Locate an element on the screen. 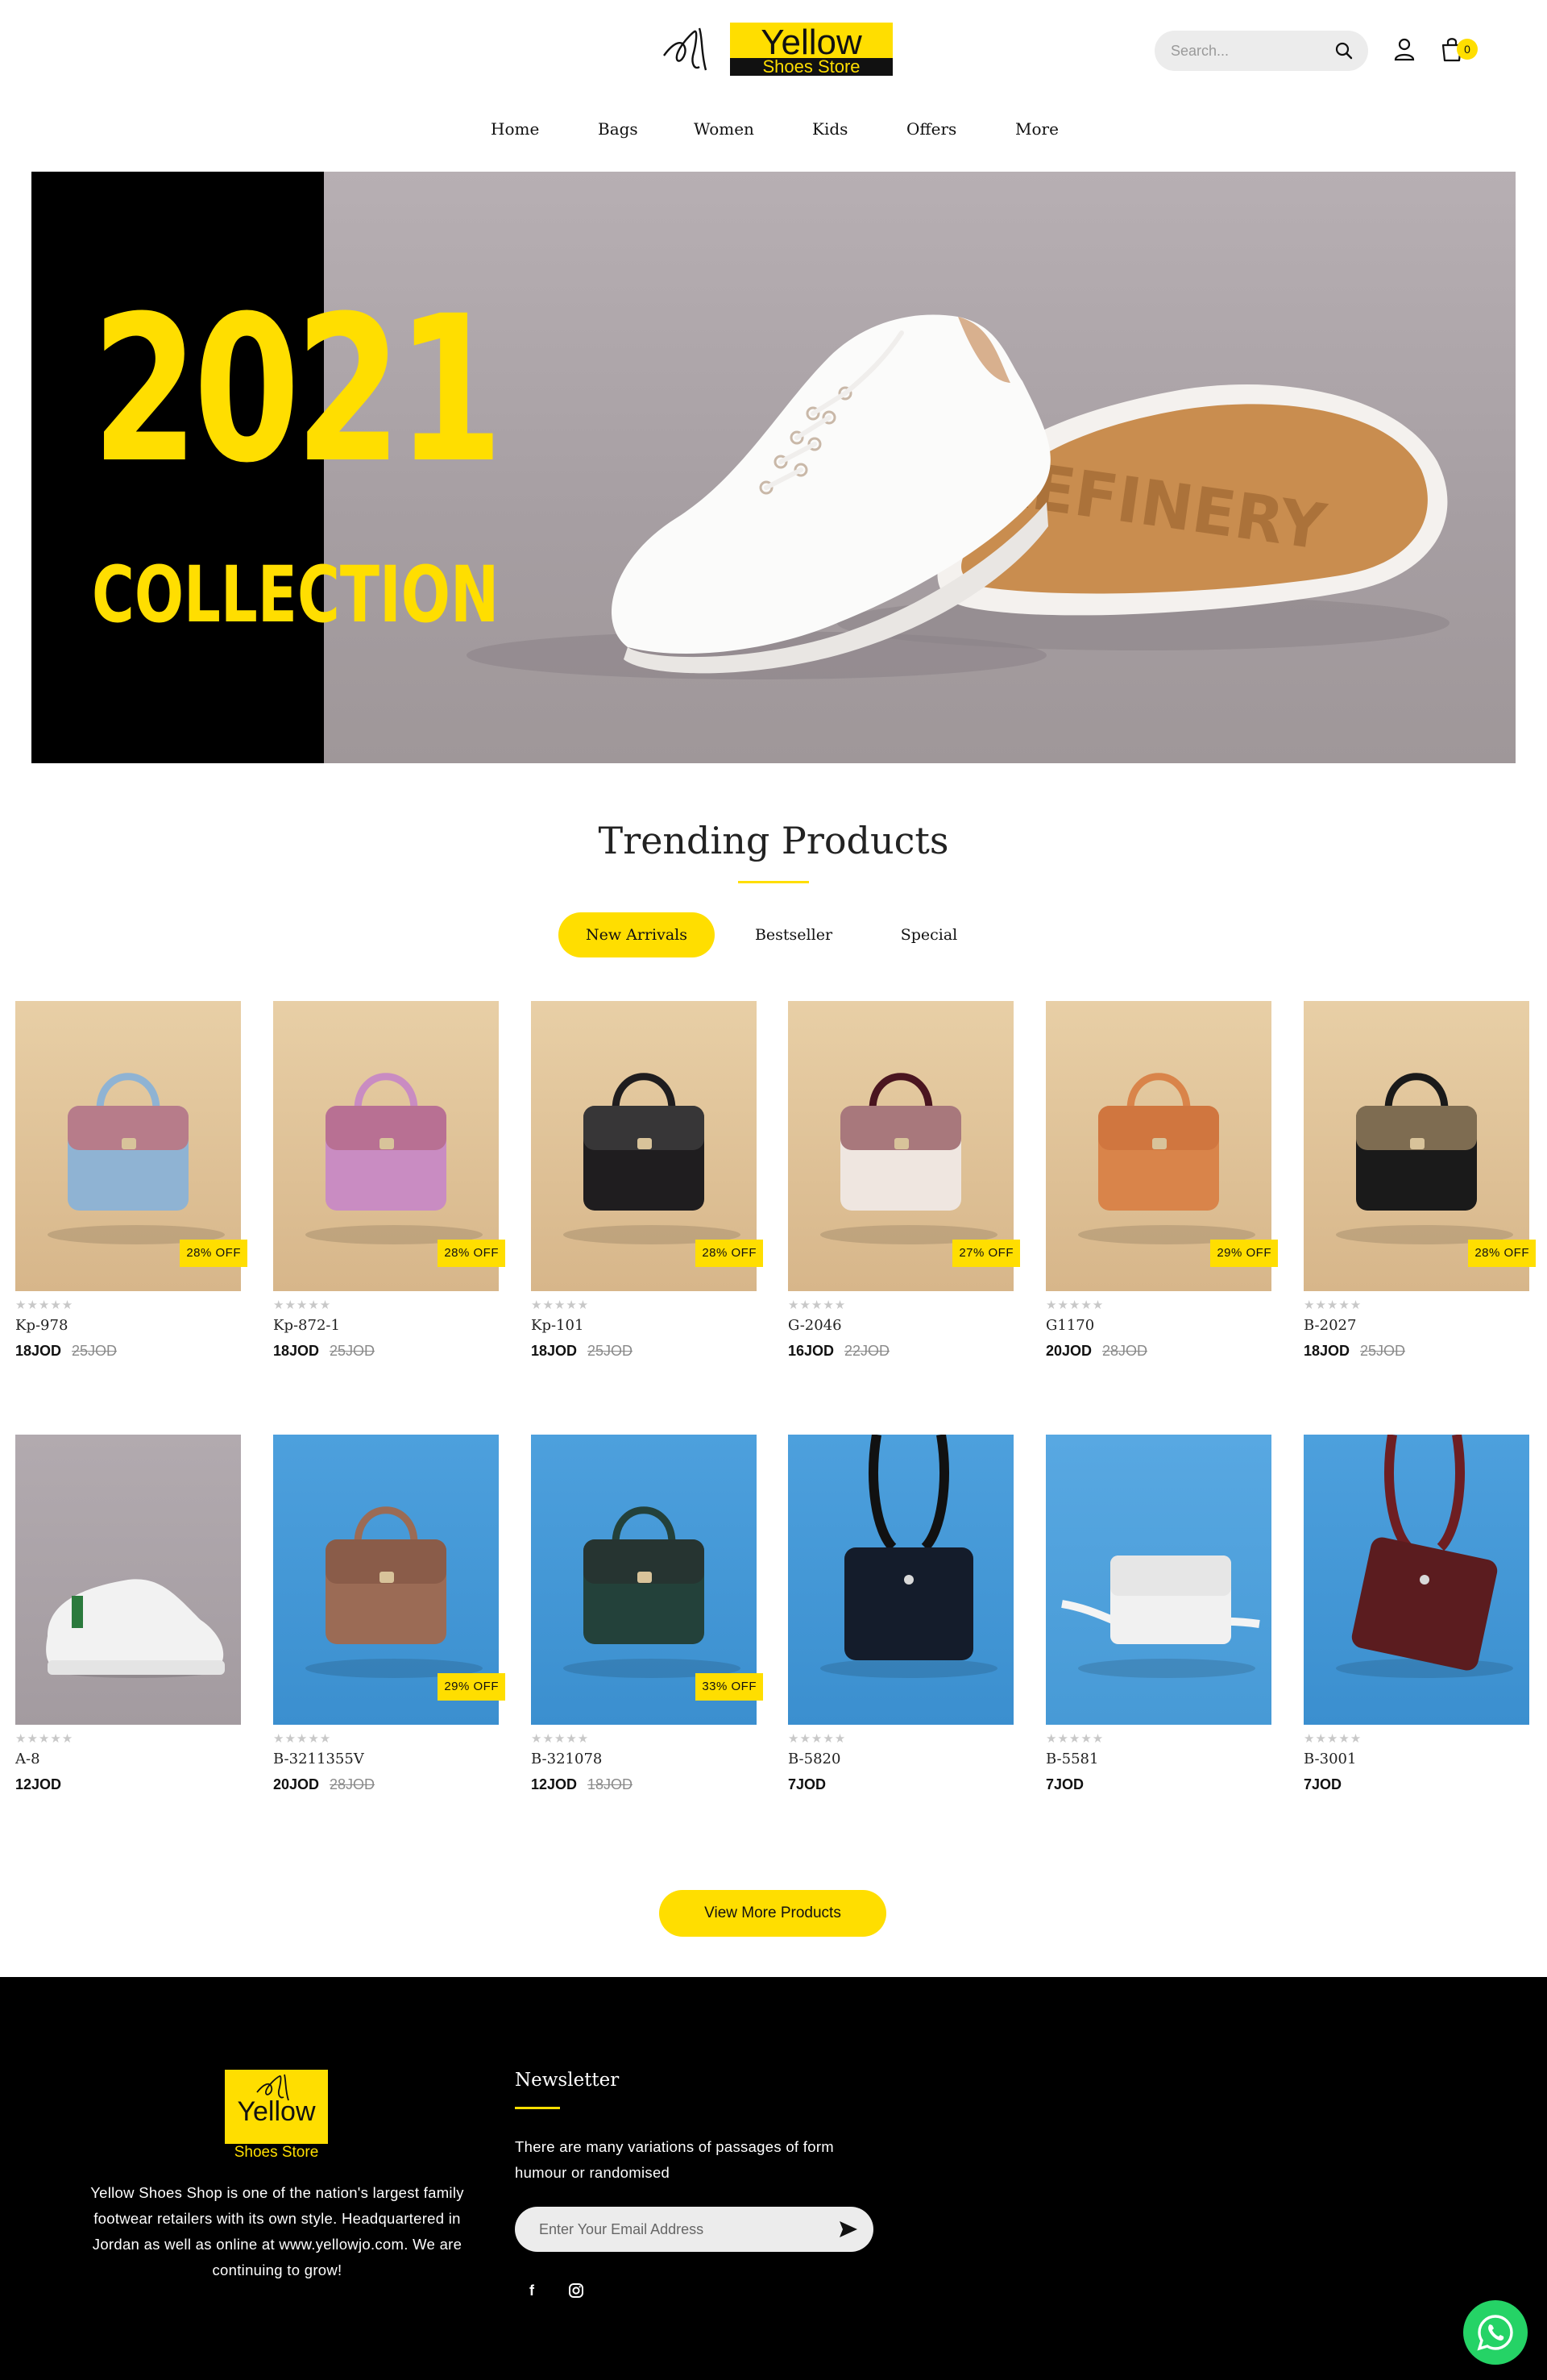 The image size is (1547, 2380). navy-box-bag-image is located at coordinates (901, 1580).